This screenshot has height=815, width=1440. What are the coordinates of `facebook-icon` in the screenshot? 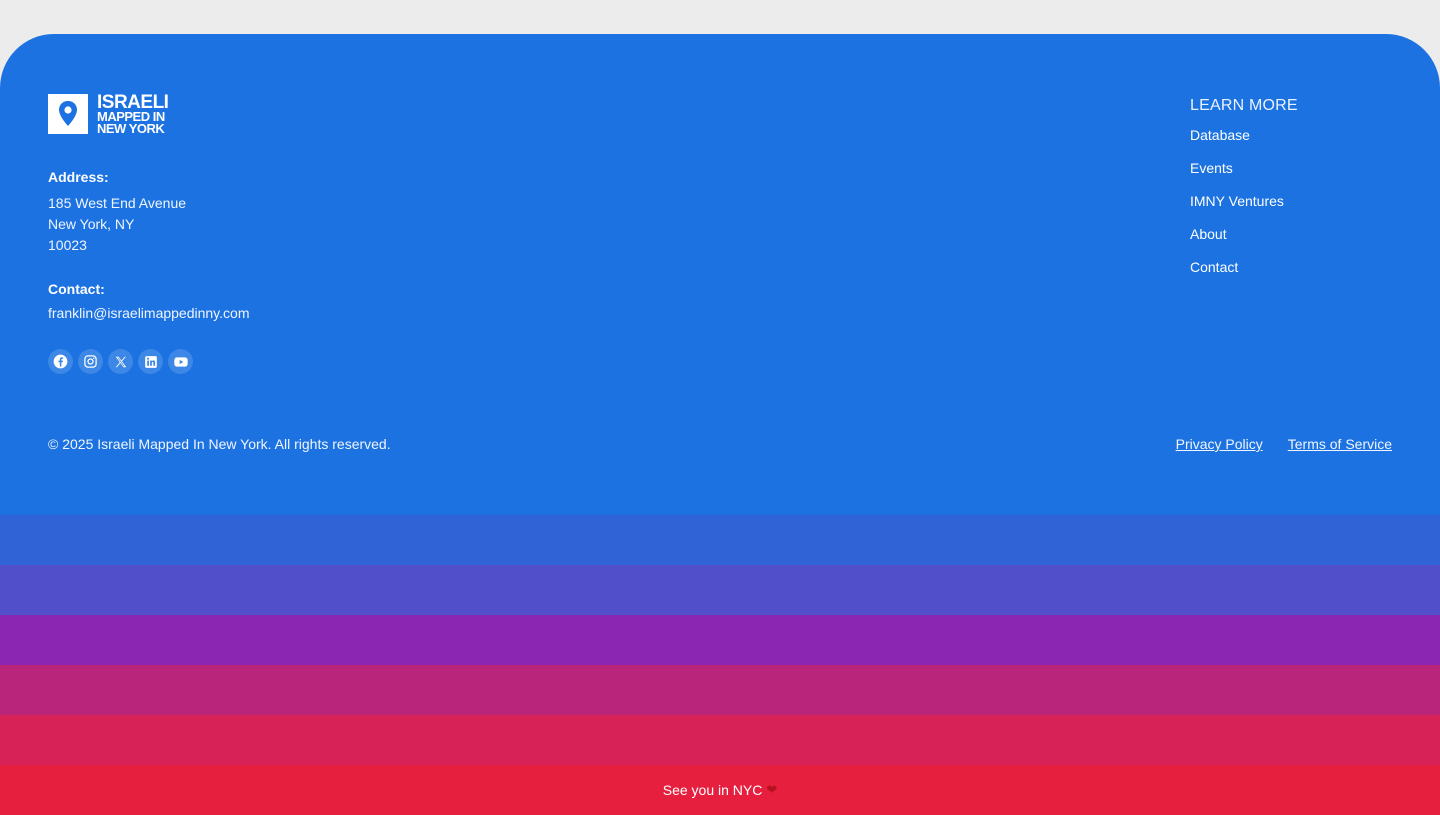 It's located at (60, 361).